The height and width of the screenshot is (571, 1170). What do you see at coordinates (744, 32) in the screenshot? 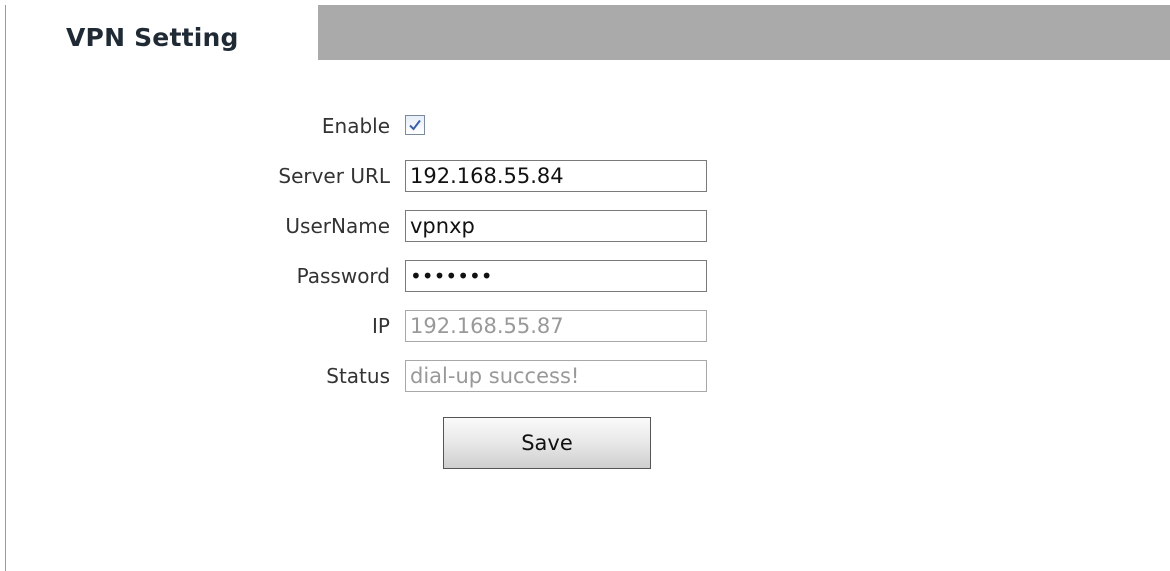
I see `header-bar` at bounding box center [744, 32].